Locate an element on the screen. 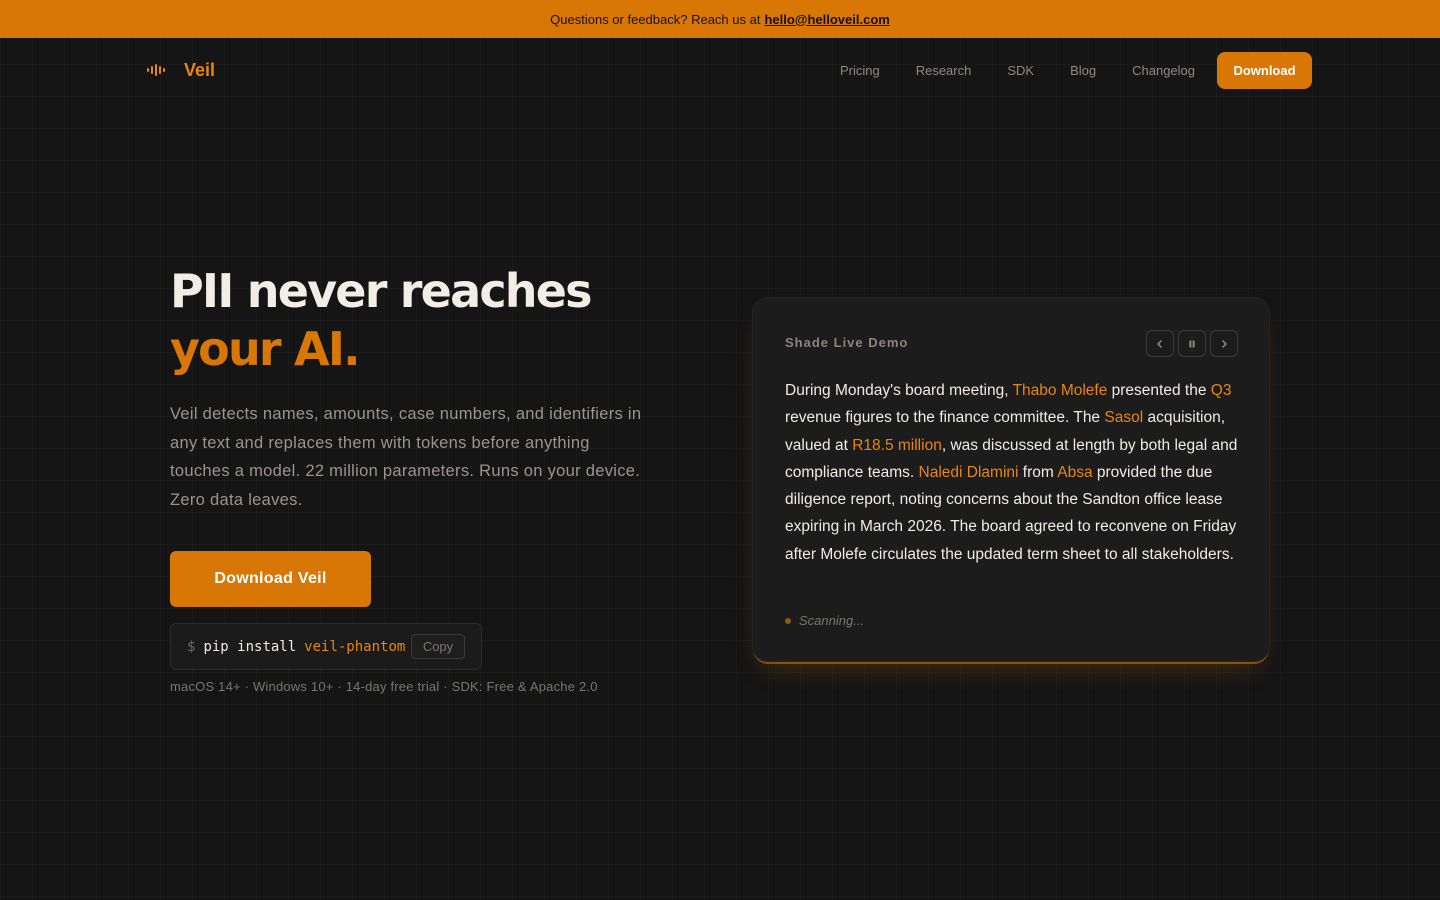 The height and width of the screenshot is (900, 1440). waveform-icon is located at coordinates (156, 70).